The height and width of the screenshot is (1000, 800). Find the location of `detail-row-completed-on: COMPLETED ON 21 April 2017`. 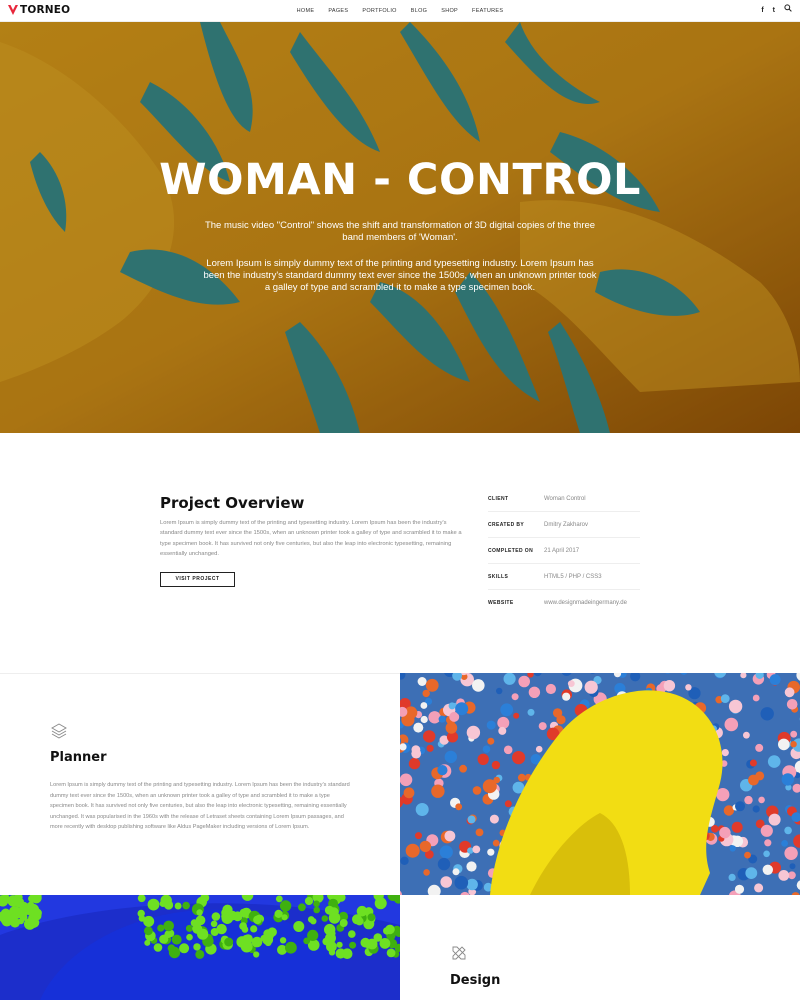

detail-row-completed-on: COMPLETED ON 21 April 2017 is located at coordinates (564, 551).